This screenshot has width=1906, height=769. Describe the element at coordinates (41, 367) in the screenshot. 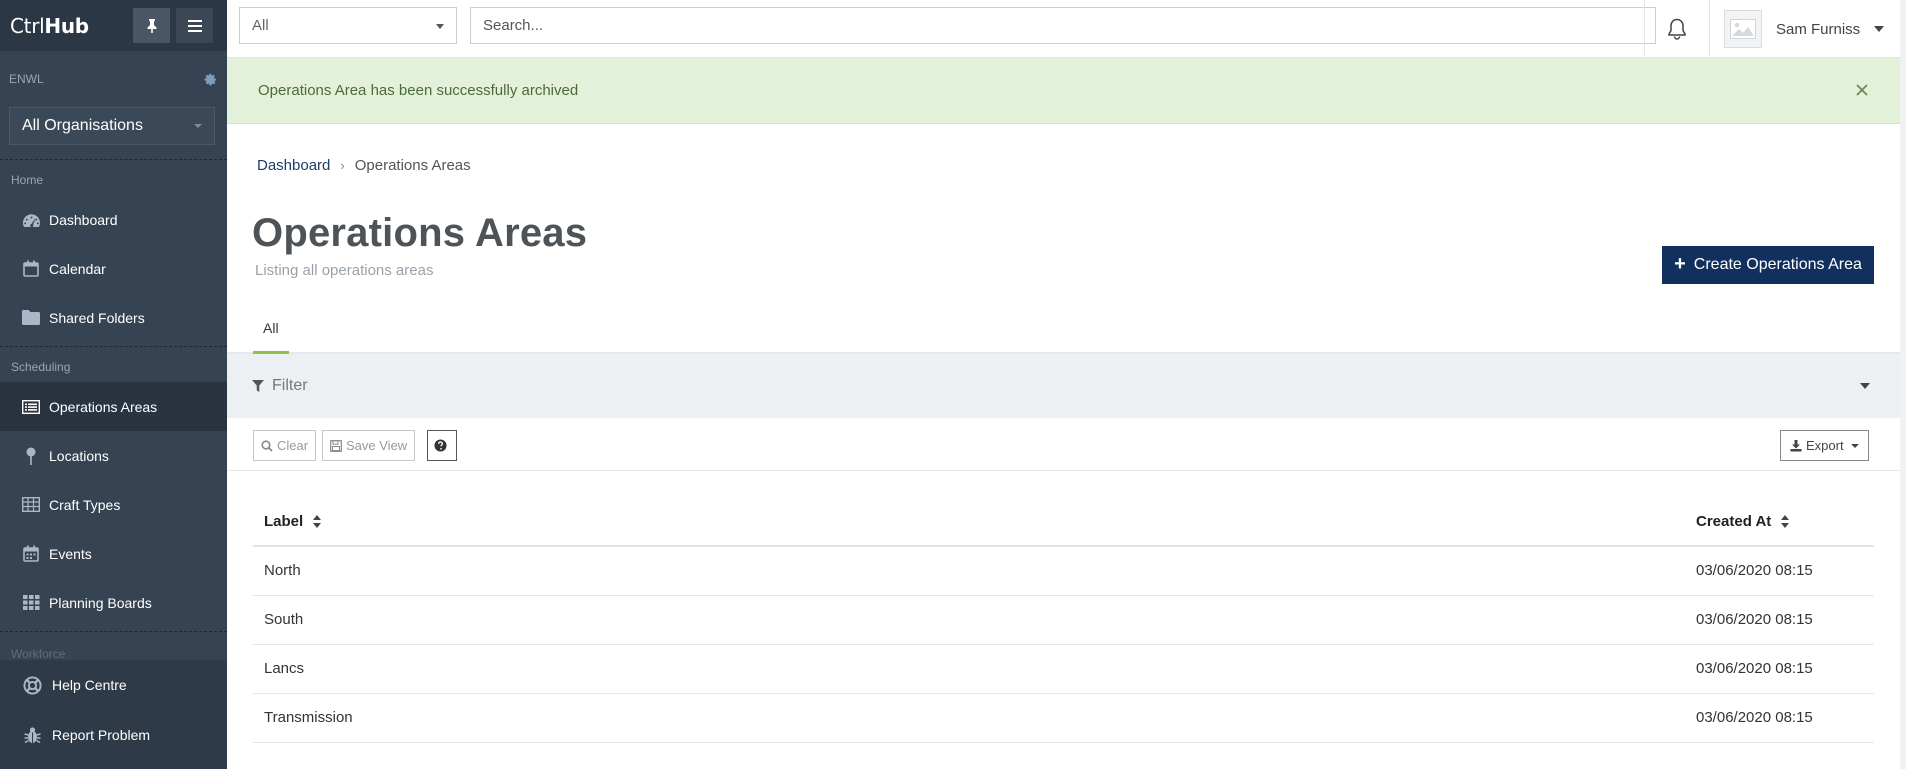

I see `section-label-scheduling: Scheduling` at that location.